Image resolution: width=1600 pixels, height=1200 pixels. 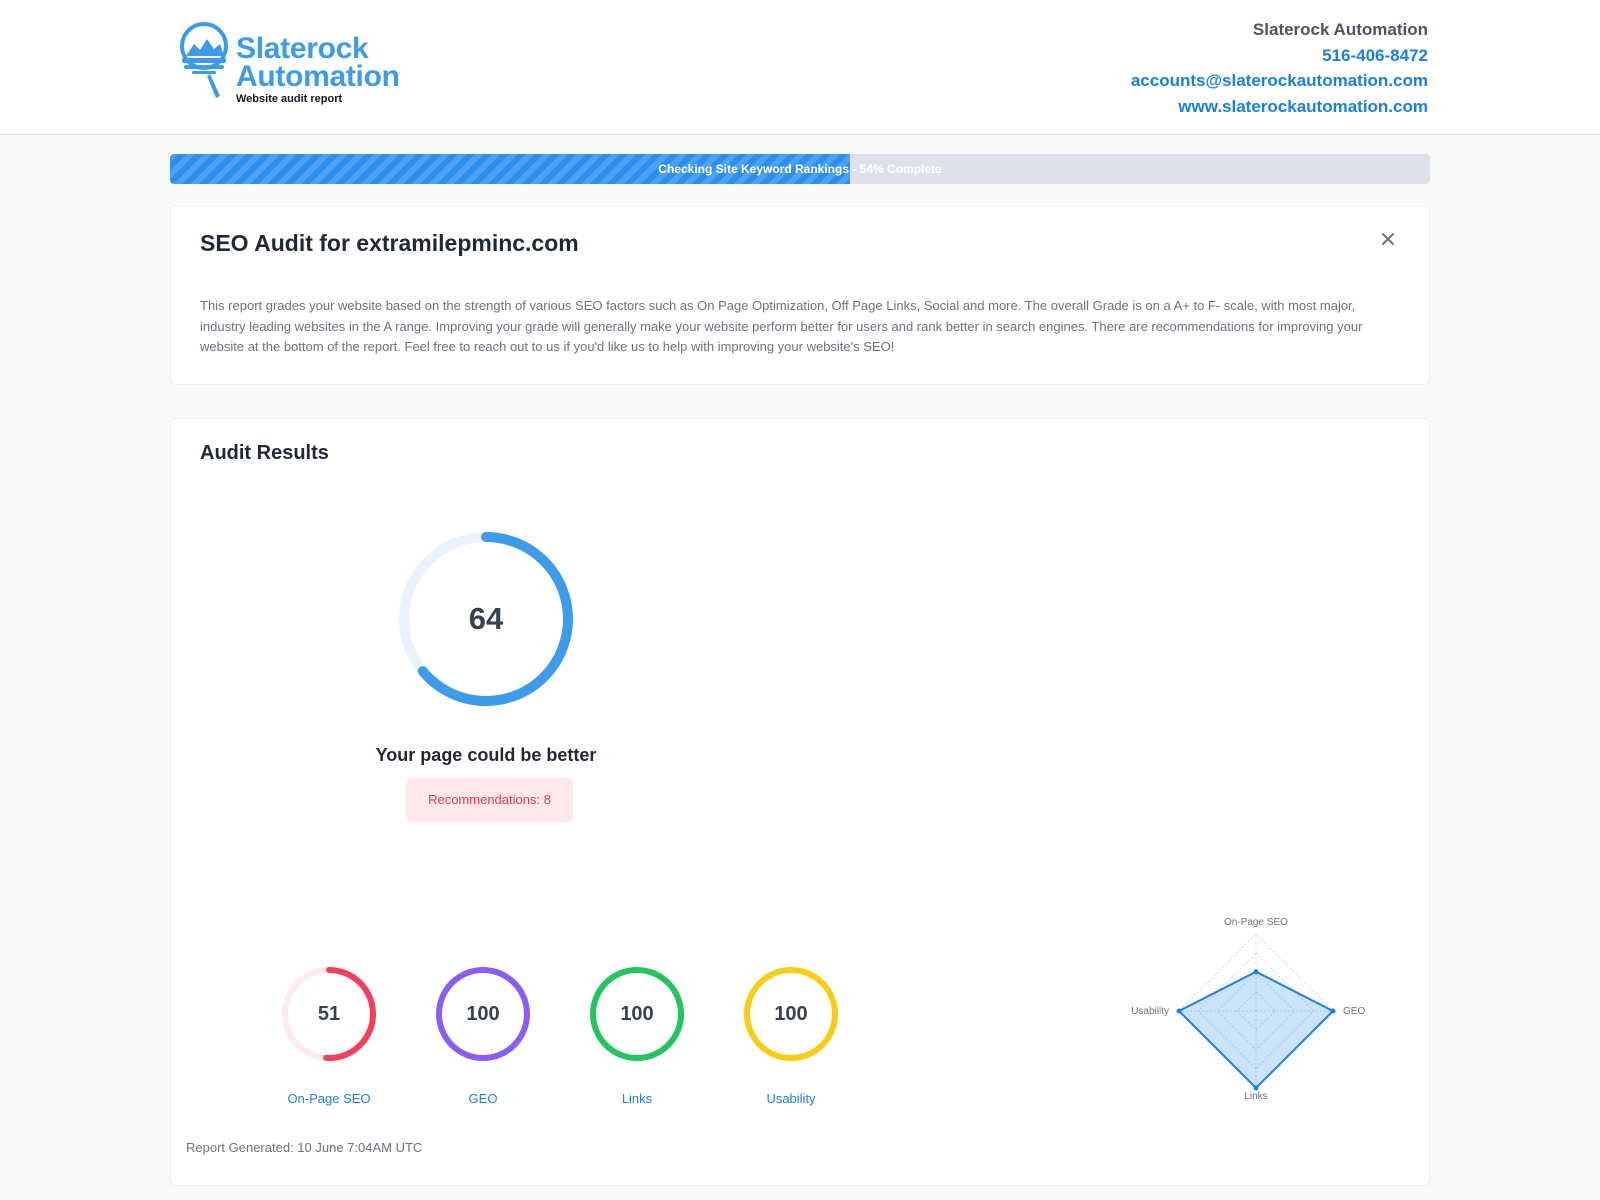 What do you see at coordinates (1256, 1088) in the screenshot?
I see `radar-point-links` at bounding box center [1256, 1088].